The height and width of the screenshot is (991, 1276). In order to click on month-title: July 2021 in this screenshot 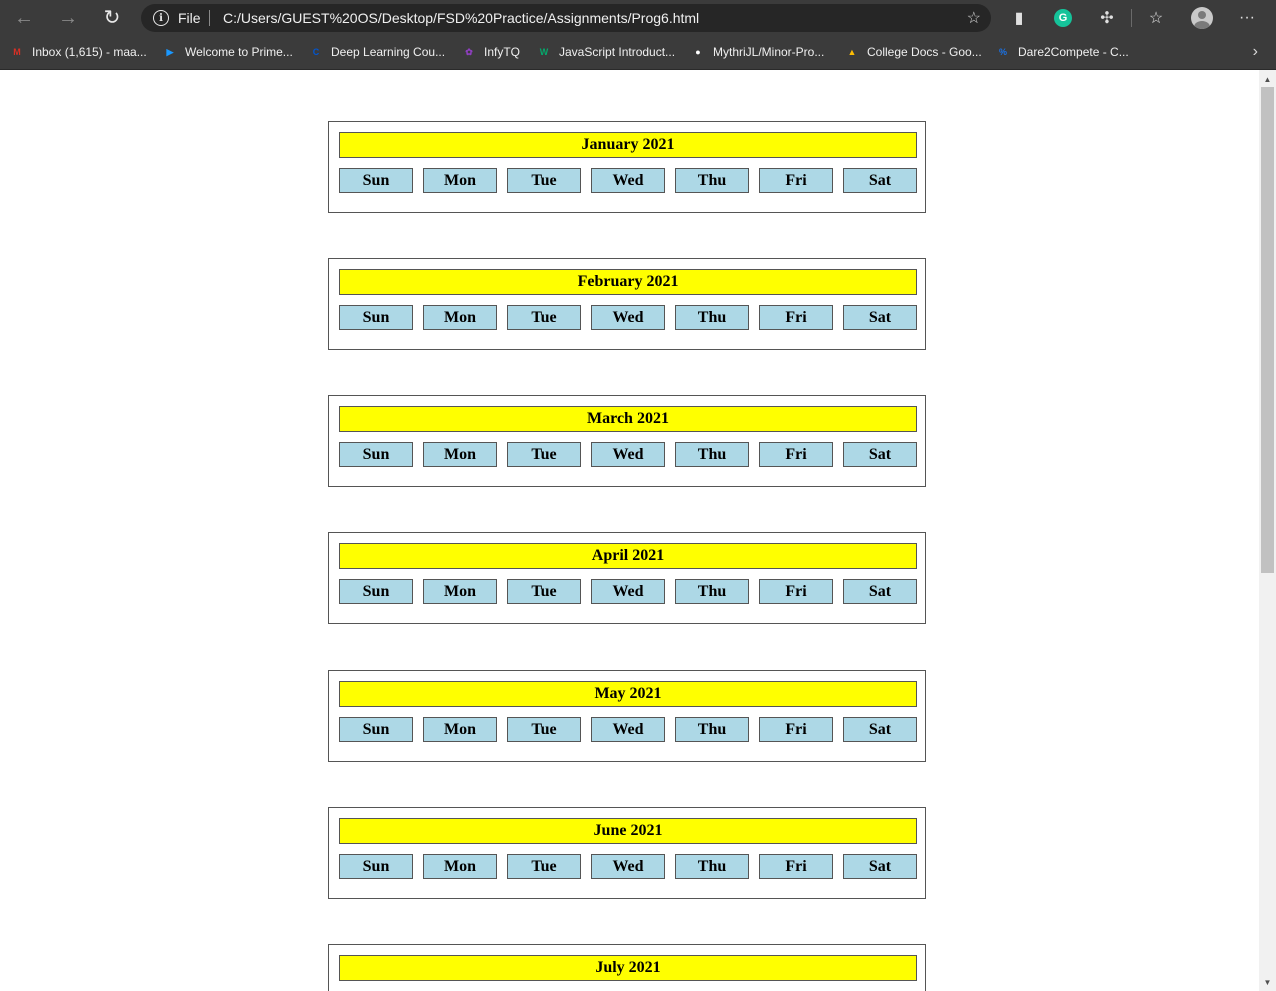, I will do `click(628, 968)`.